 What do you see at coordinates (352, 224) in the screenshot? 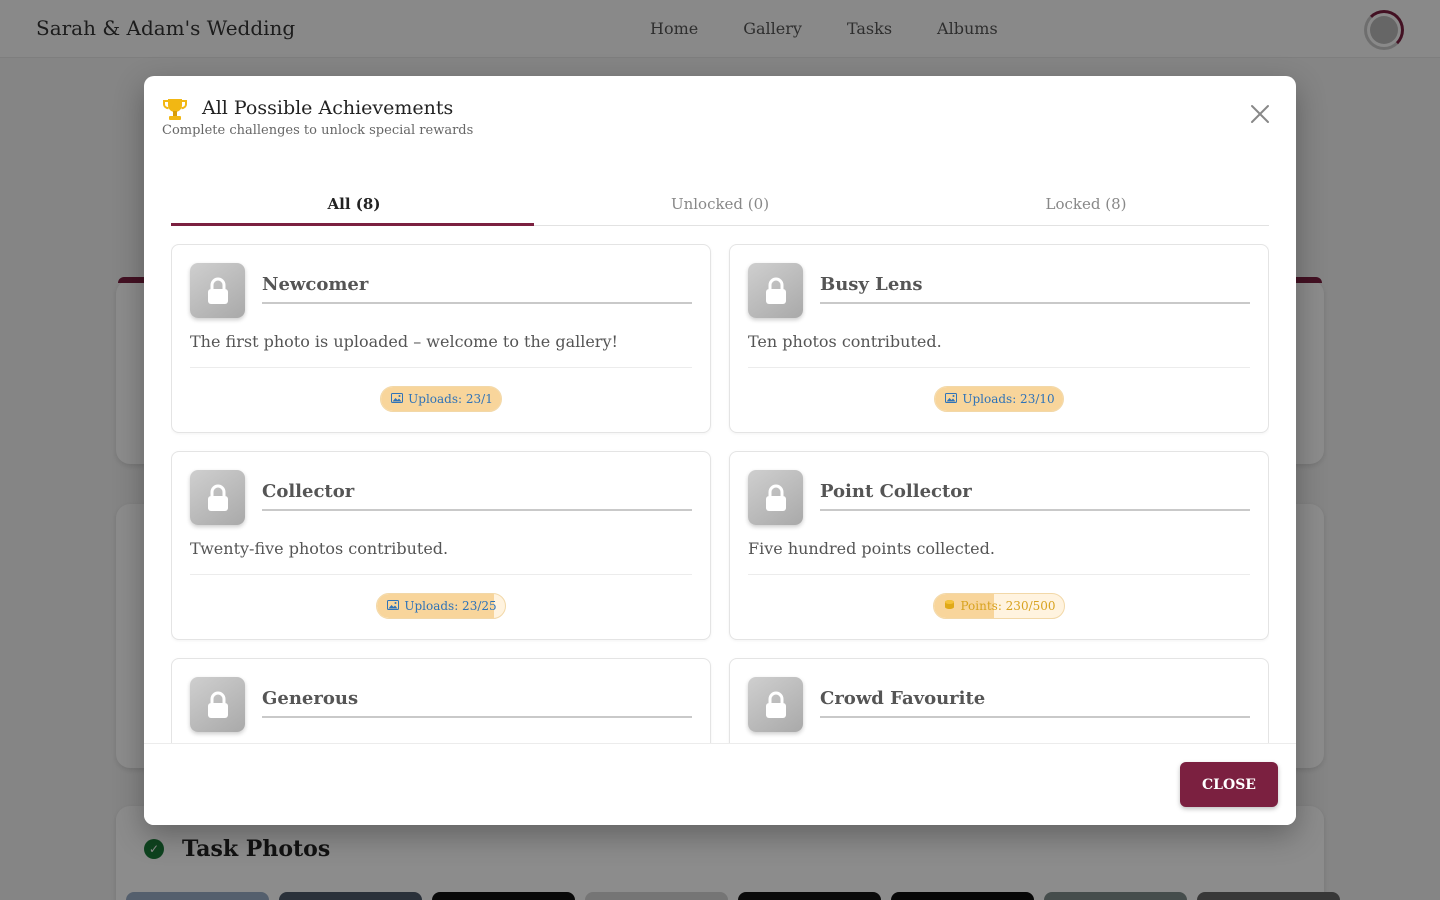
I see `active-tab-indicator` at bounding box center [352, 224].